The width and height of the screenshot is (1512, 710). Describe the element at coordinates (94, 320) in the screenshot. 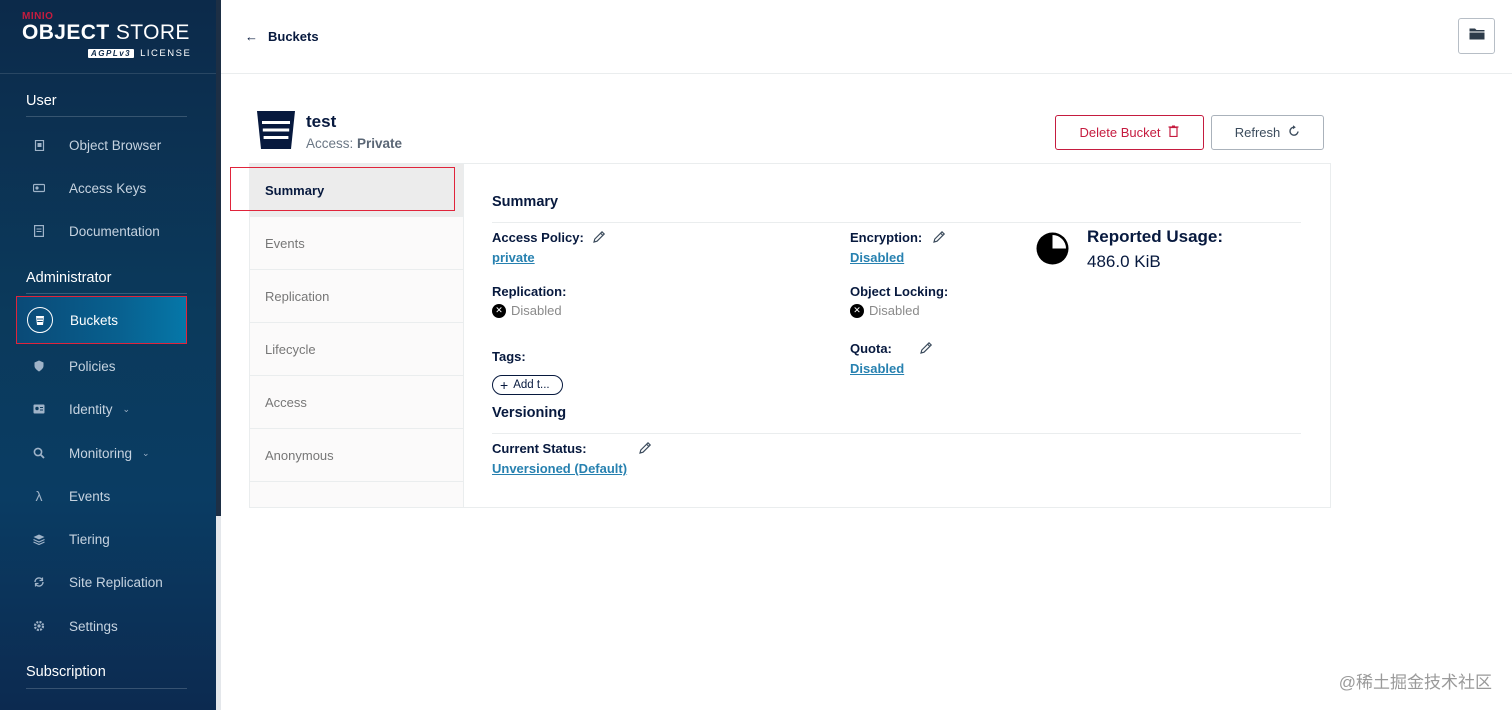

I see `sidebar-item-label: Buckets` at that location.